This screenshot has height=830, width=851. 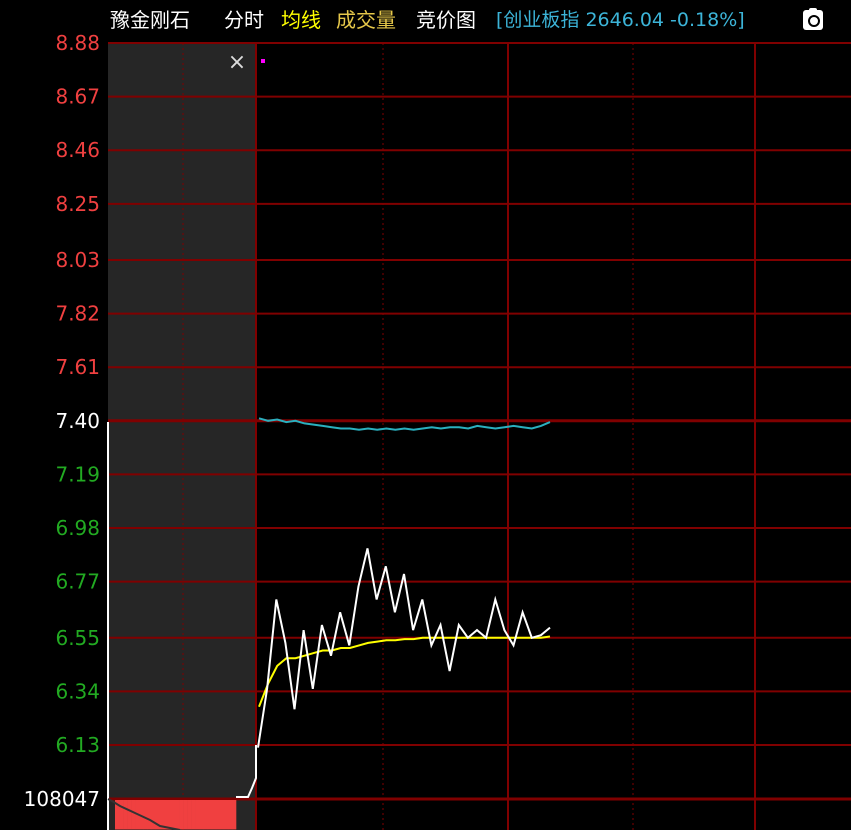 I want to click on price-line, so click(x=404, y=648).